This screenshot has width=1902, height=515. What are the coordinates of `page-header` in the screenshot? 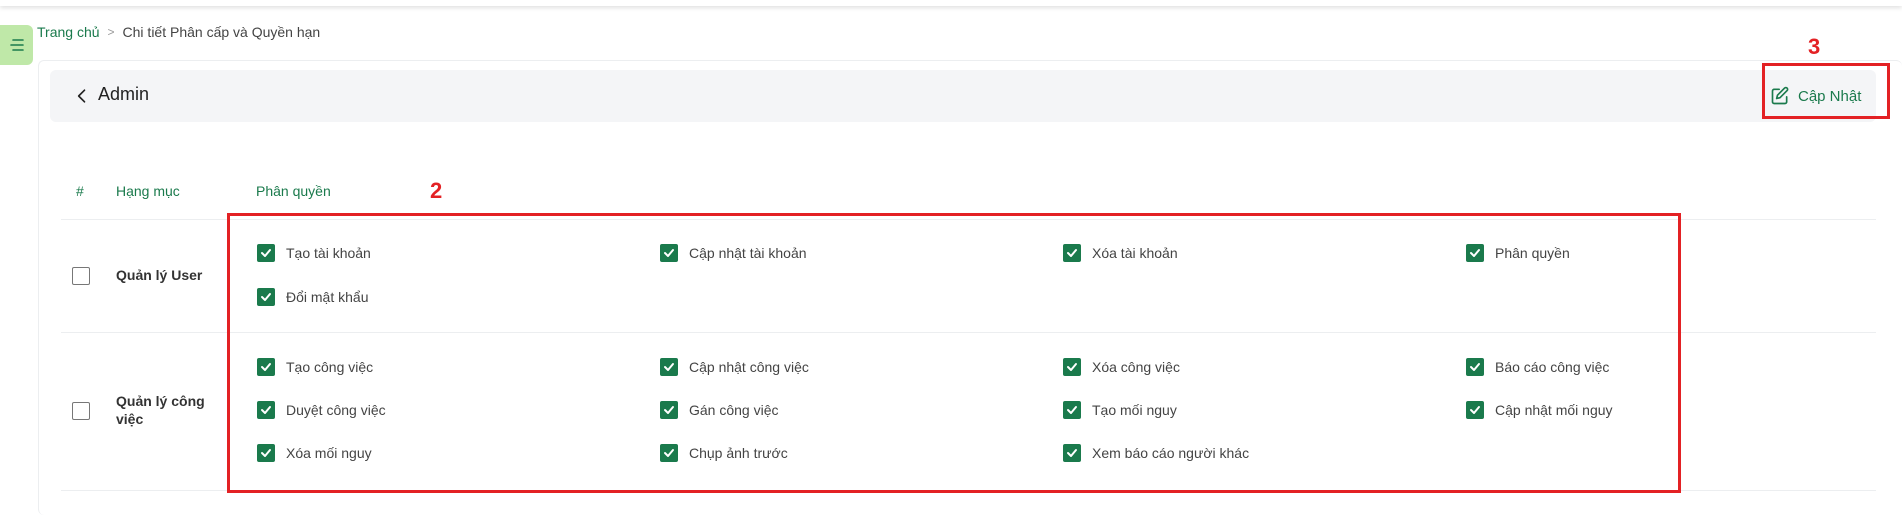 It's located at (963, 96).